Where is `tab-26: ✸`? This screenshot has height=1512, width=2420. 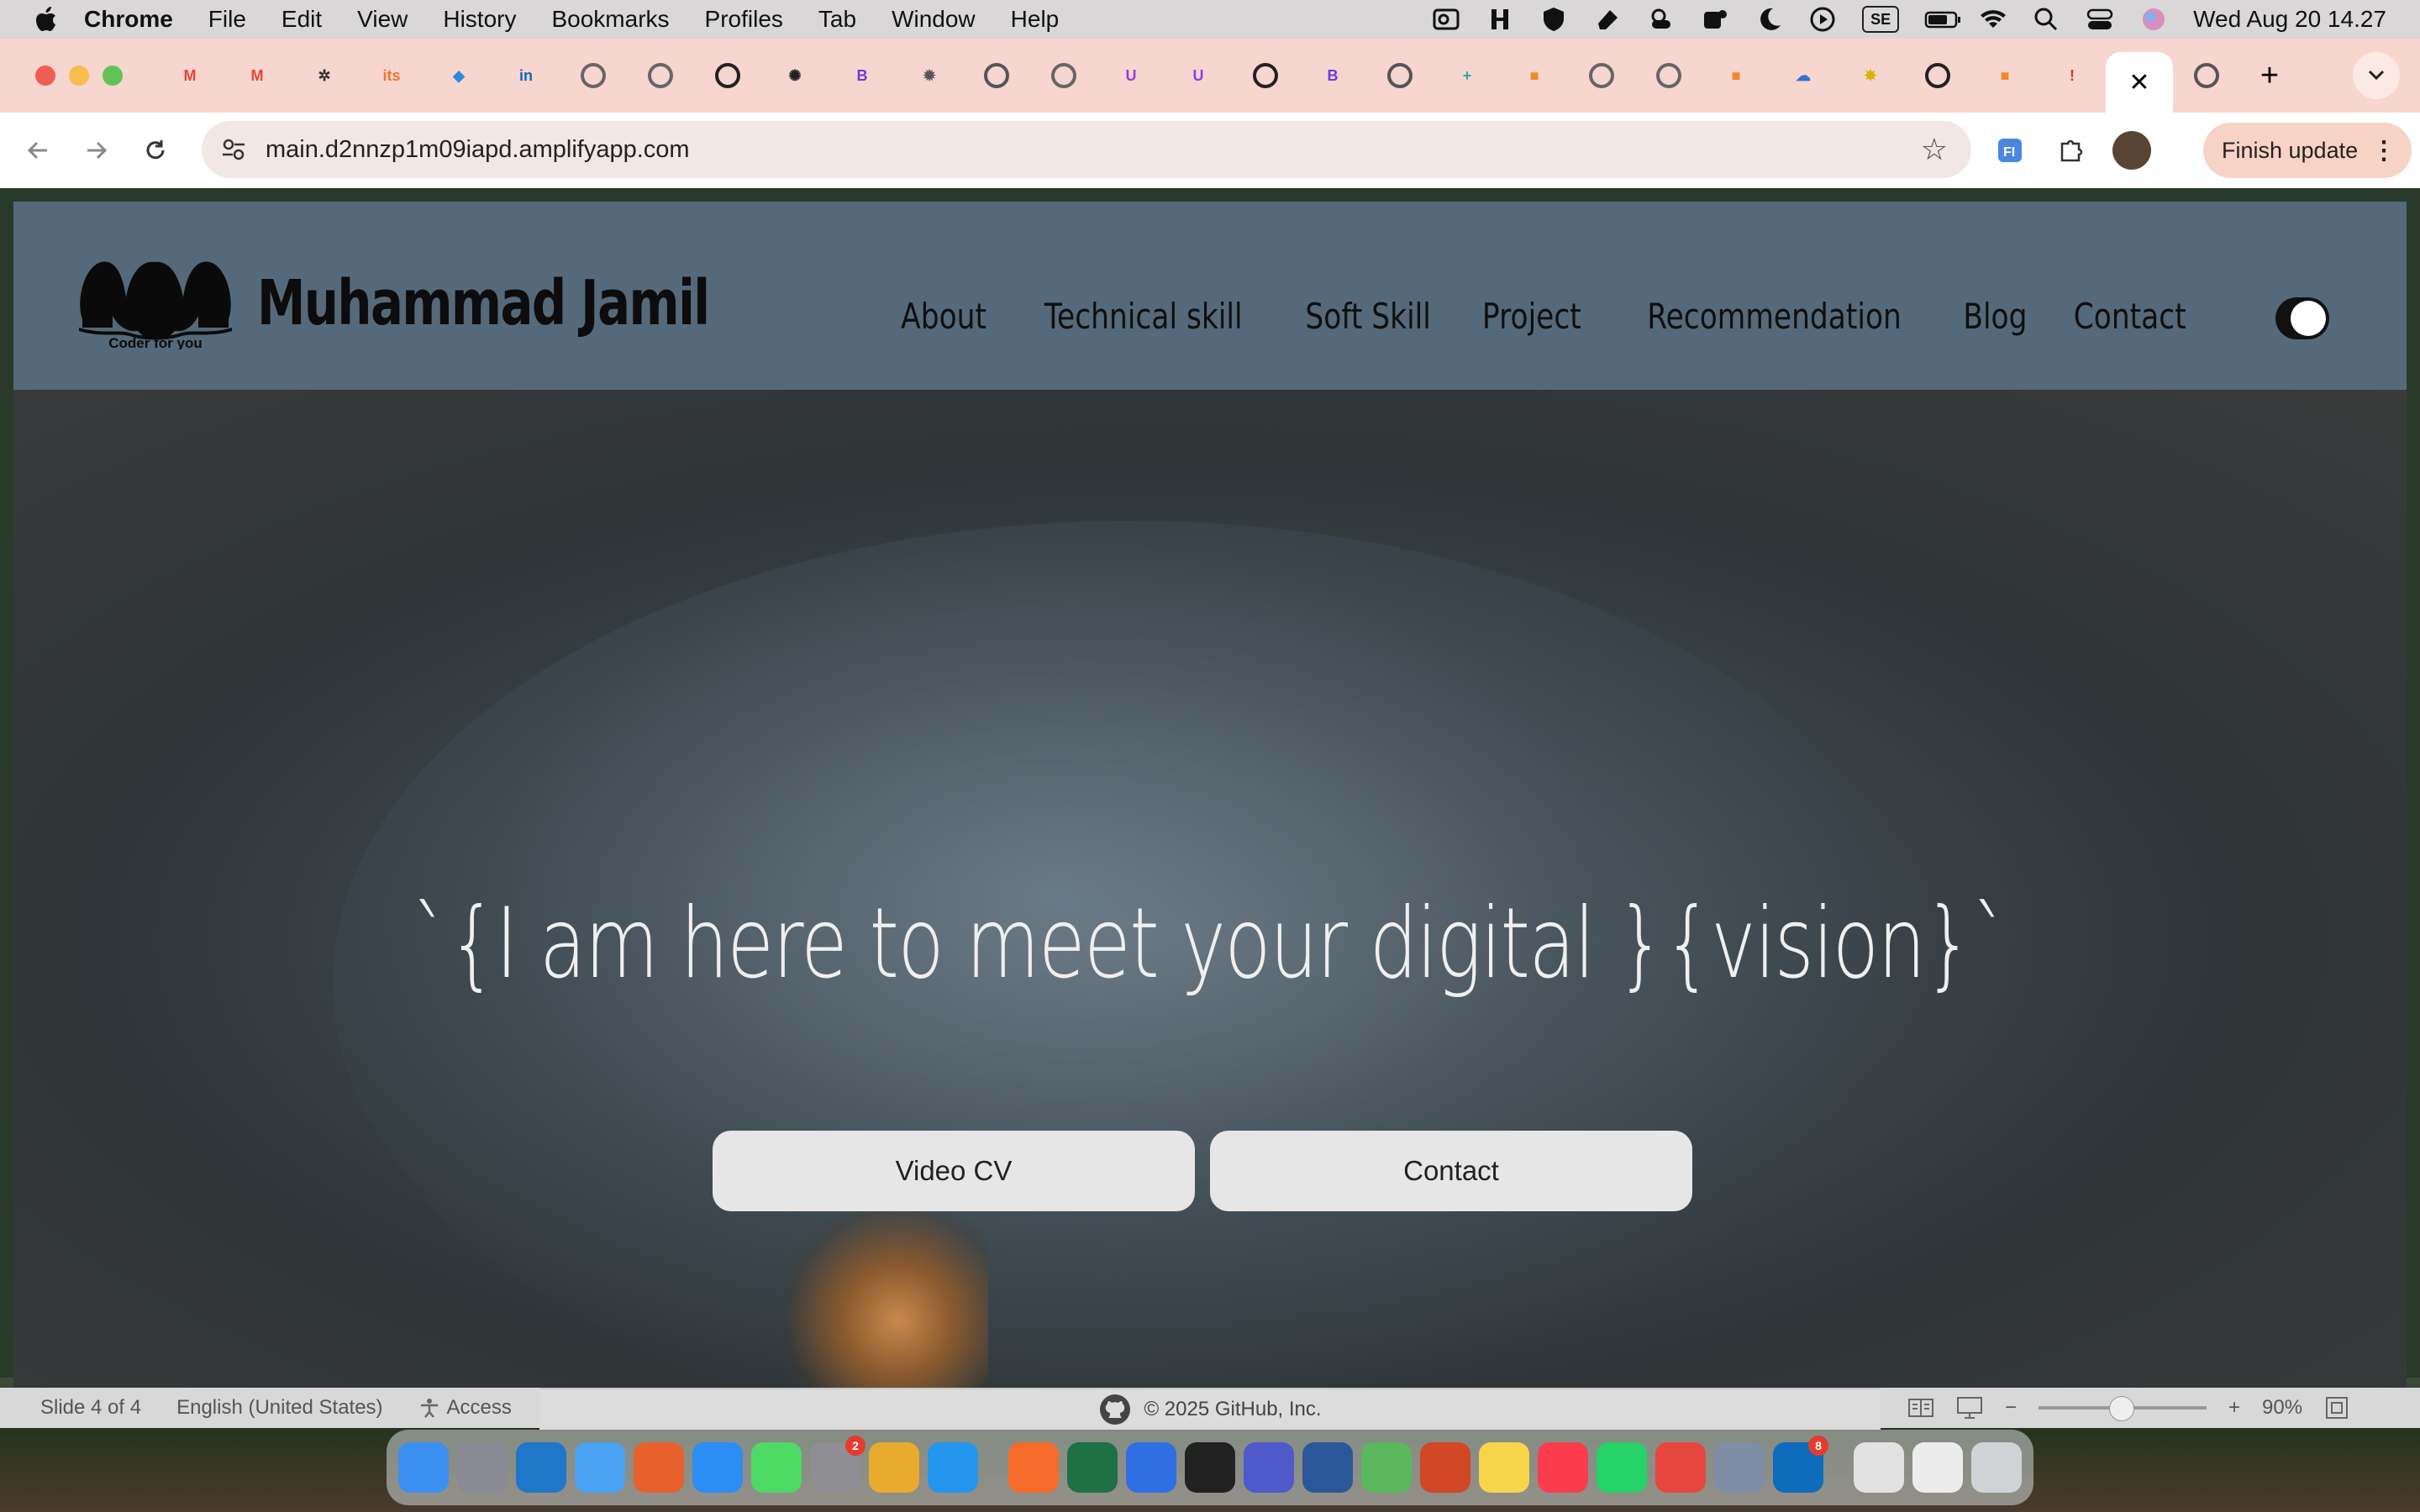 tab-26: ✸ is located at coordinates (1870, 75).